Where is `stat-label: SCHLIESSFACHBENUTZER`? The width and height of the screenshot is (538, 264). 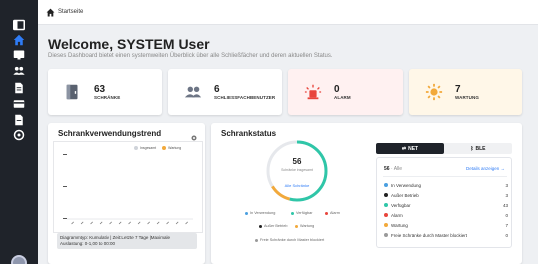 stat-label: SCHLIESSFACHBENUTZER is located at coordinates (245, 97).